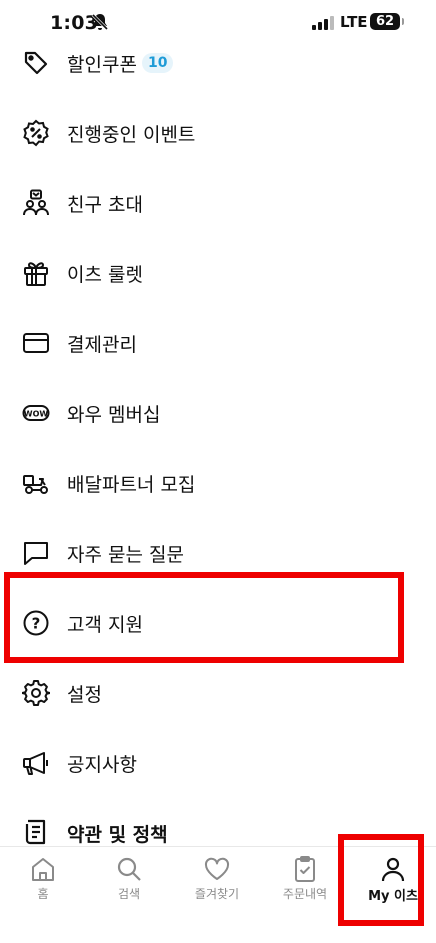 This screenshot has height=943, width=436. I want to click on menu-item-label: 약관 및 정책, so click(117, 834).